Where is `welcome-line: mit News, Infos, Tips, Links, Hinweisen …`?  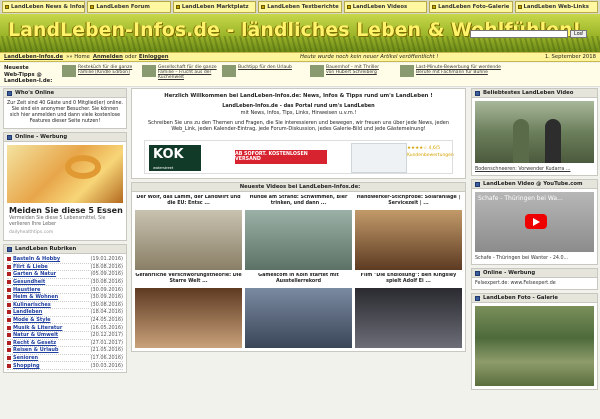 welcome-line: mit News, Infos, Tips, Links, Hinweisen … is located at coordinates (298, 112).